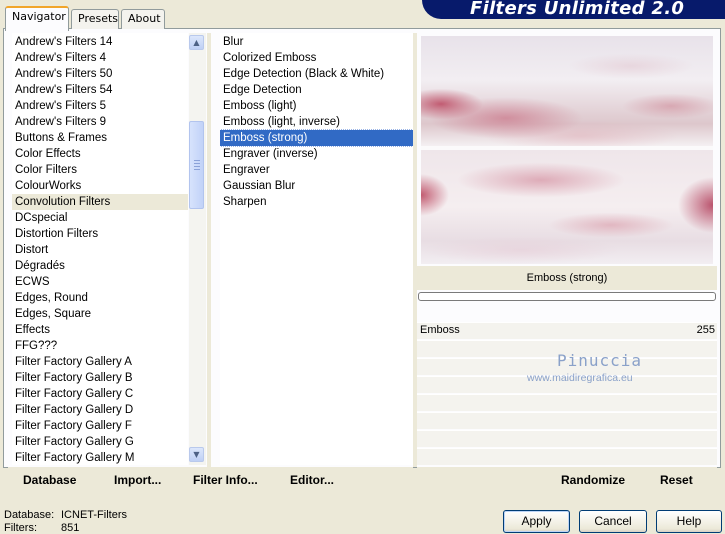 This screenshot has height=534, width=725. What do you see at coordinates (100, 58) in the screenshot?
I see `category-item: Andrew's Filters 4` at bounding box center [100, 58].